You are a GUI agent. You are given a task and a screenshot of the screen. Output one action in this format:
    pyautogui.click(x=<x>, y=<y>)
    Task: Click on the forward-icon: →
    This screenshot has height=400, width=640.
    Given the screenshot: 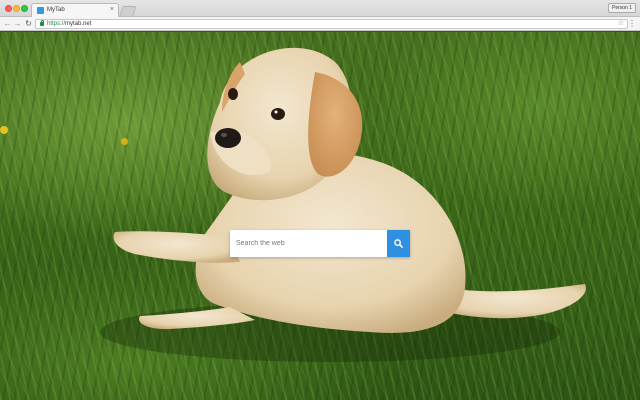 What is the action you would take?
    pyautogui.click(x=17, y=24)
    